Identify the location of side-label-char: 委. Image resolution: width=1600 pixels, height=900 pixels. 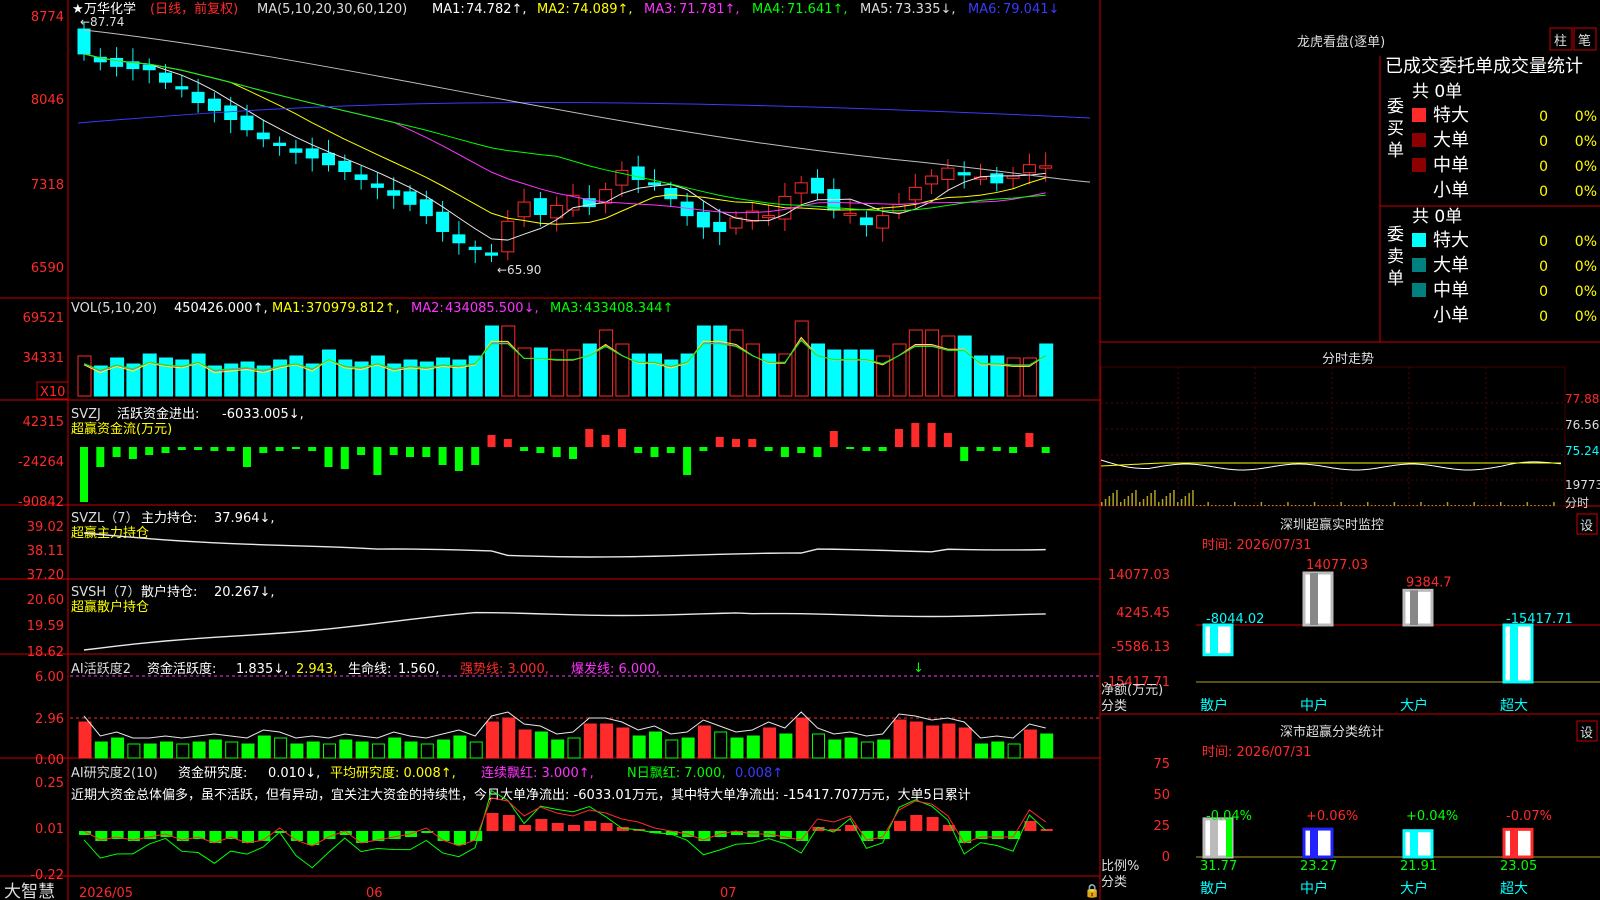
(1395, 107).